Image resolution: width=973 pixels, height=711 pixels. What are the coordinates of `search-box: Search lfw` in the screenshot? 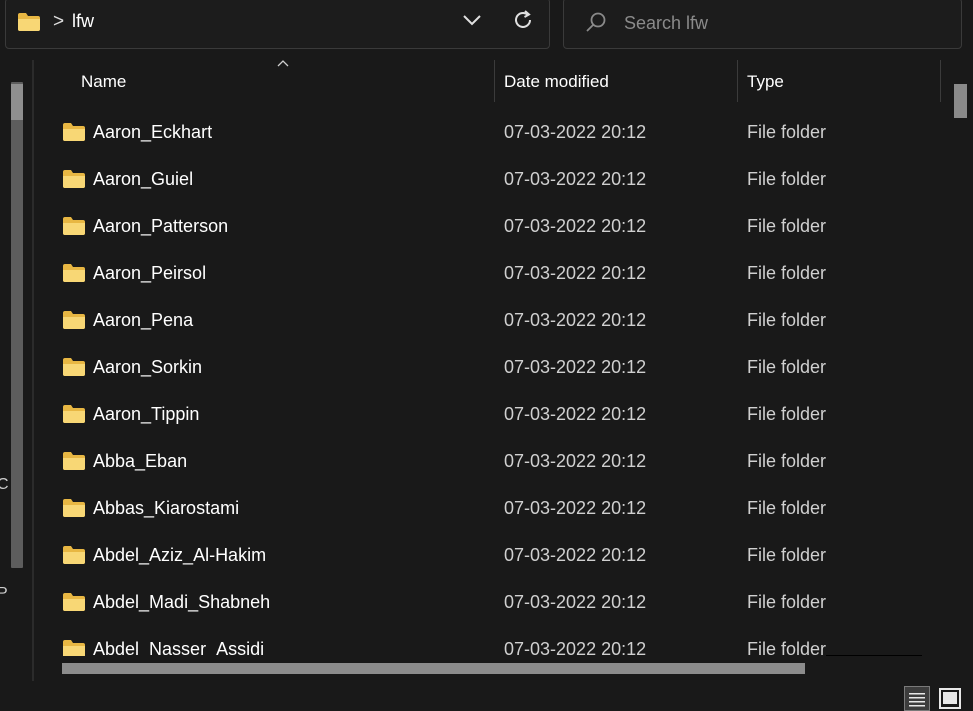 It's located at (762, 24).